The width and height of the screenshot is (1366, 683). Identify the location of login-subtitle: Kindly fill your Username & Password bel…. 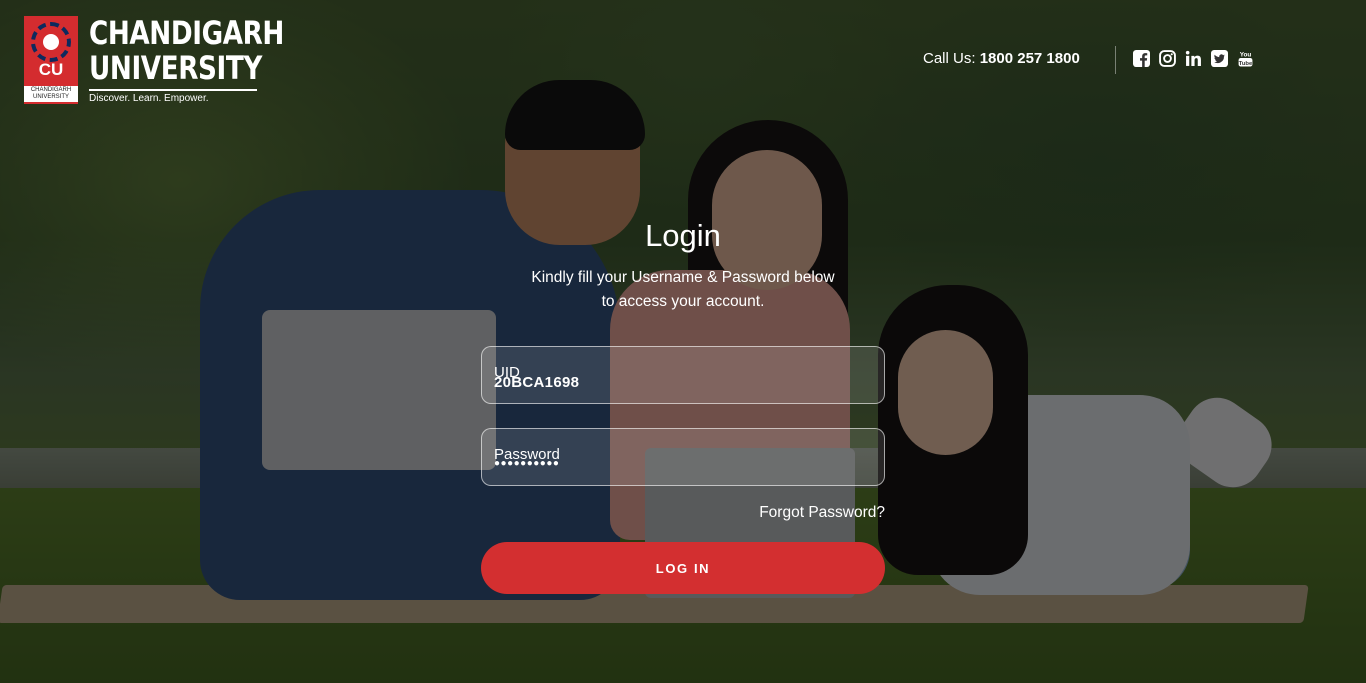
(683, 290).